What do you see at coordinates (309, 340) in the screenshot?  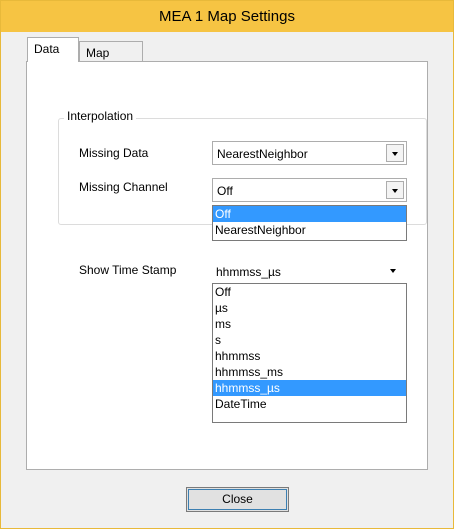 I see `dropdown-option: s` at bounding box center [309, 340].